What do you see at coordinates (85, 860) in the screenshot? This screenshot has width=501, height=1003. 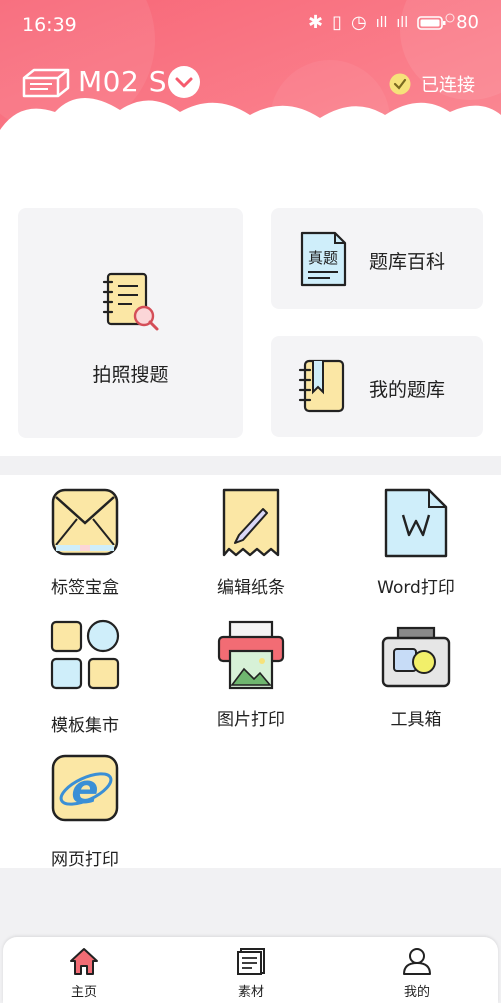 I see `tool-label: 网页打印` at bounding box center [85, 860].